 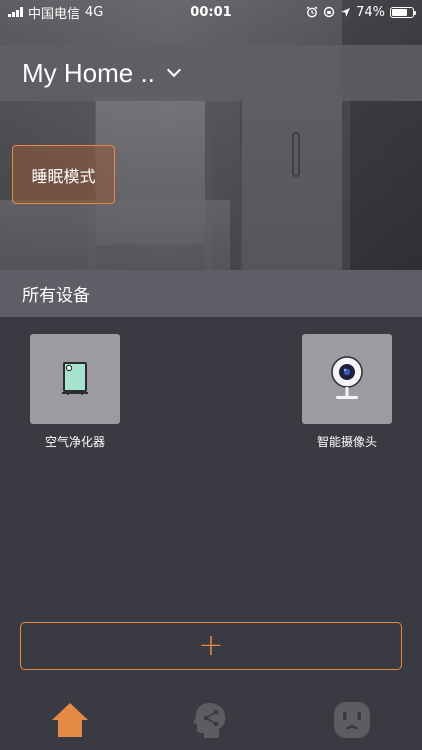 I want to click on outlet-icon, so click(x=351, y=720).